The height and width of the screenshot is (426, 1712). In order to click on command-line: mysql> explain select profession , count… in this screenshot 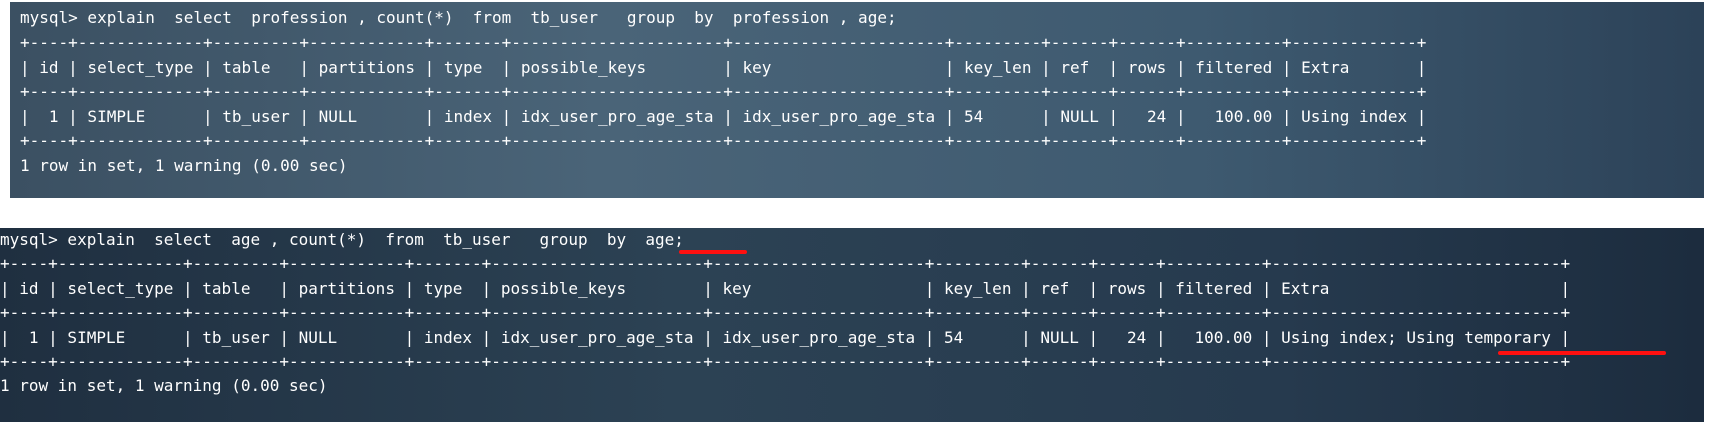, I will do `click(458, 17)`.